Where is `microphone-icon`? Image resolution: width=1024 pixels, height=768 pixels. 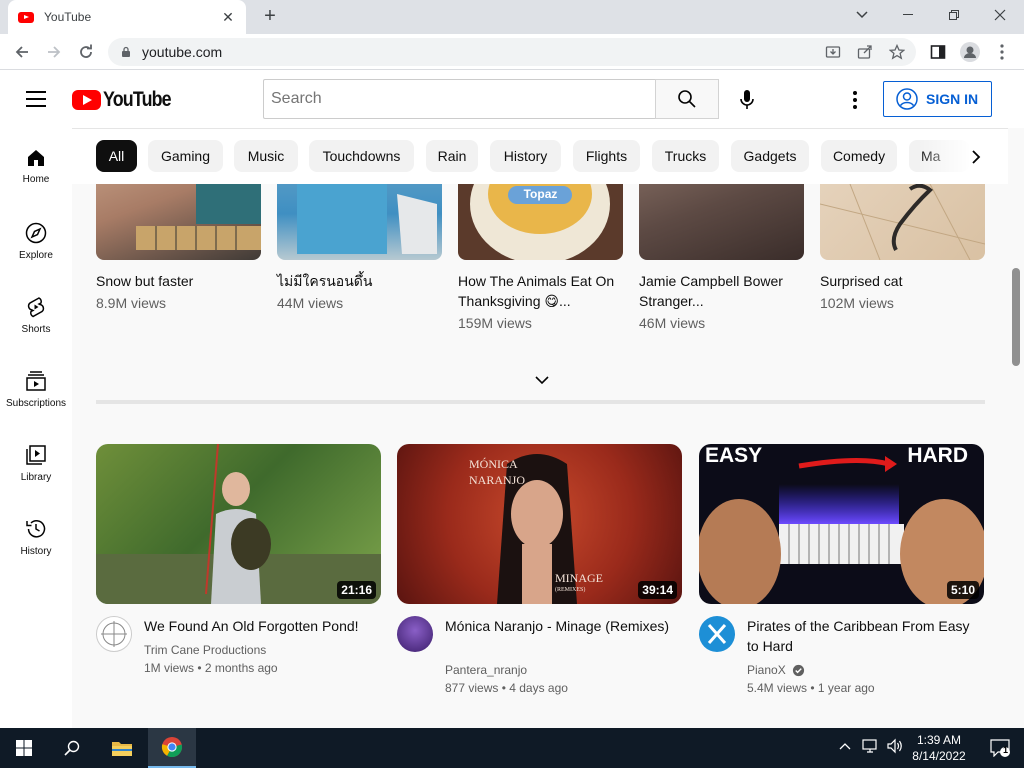 microphone-icon is located at coordinates (747, 99).